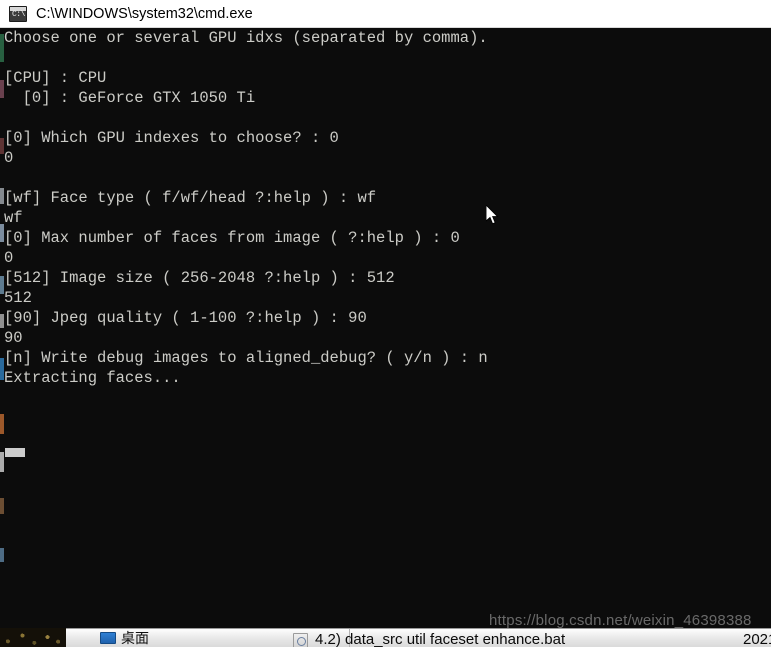  What do you see at coordinates (757, 639) in the screenshot?
I see `file-date-label: 2021/2/2 13:20` at bounding box center [757, 639].